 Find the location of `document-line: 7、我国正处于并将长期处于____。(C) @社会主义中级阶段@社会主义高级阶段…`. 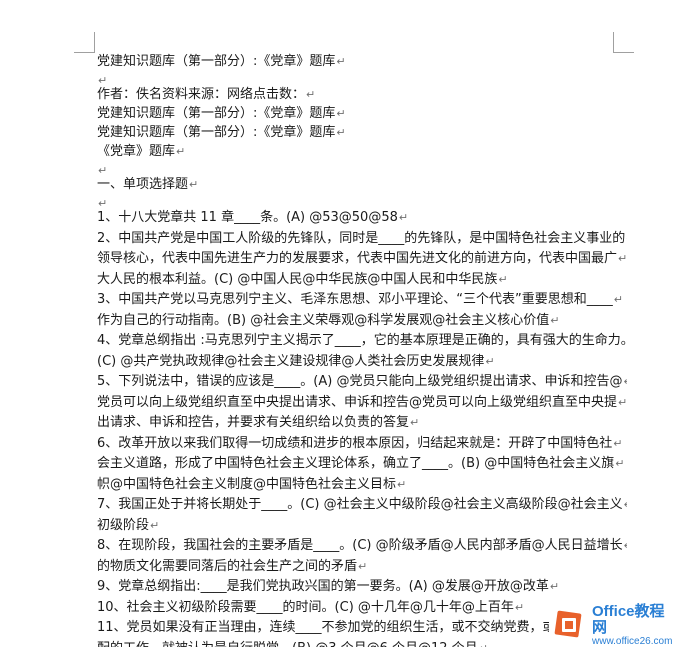

document-line: 7、我国正处于并将长期处于____。(C) @社会主义中级阶段@社会主义高级阶段… is located at coordinates (362, 505).